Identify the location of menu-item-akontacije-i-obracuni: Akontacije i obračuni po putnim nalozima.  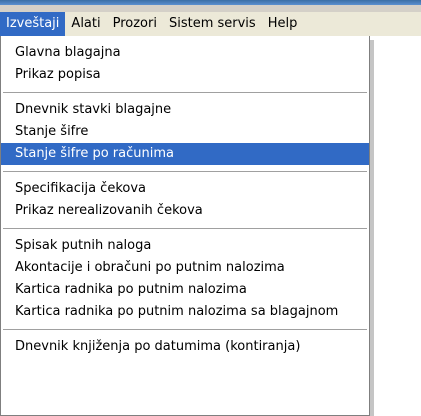
(185, 268).